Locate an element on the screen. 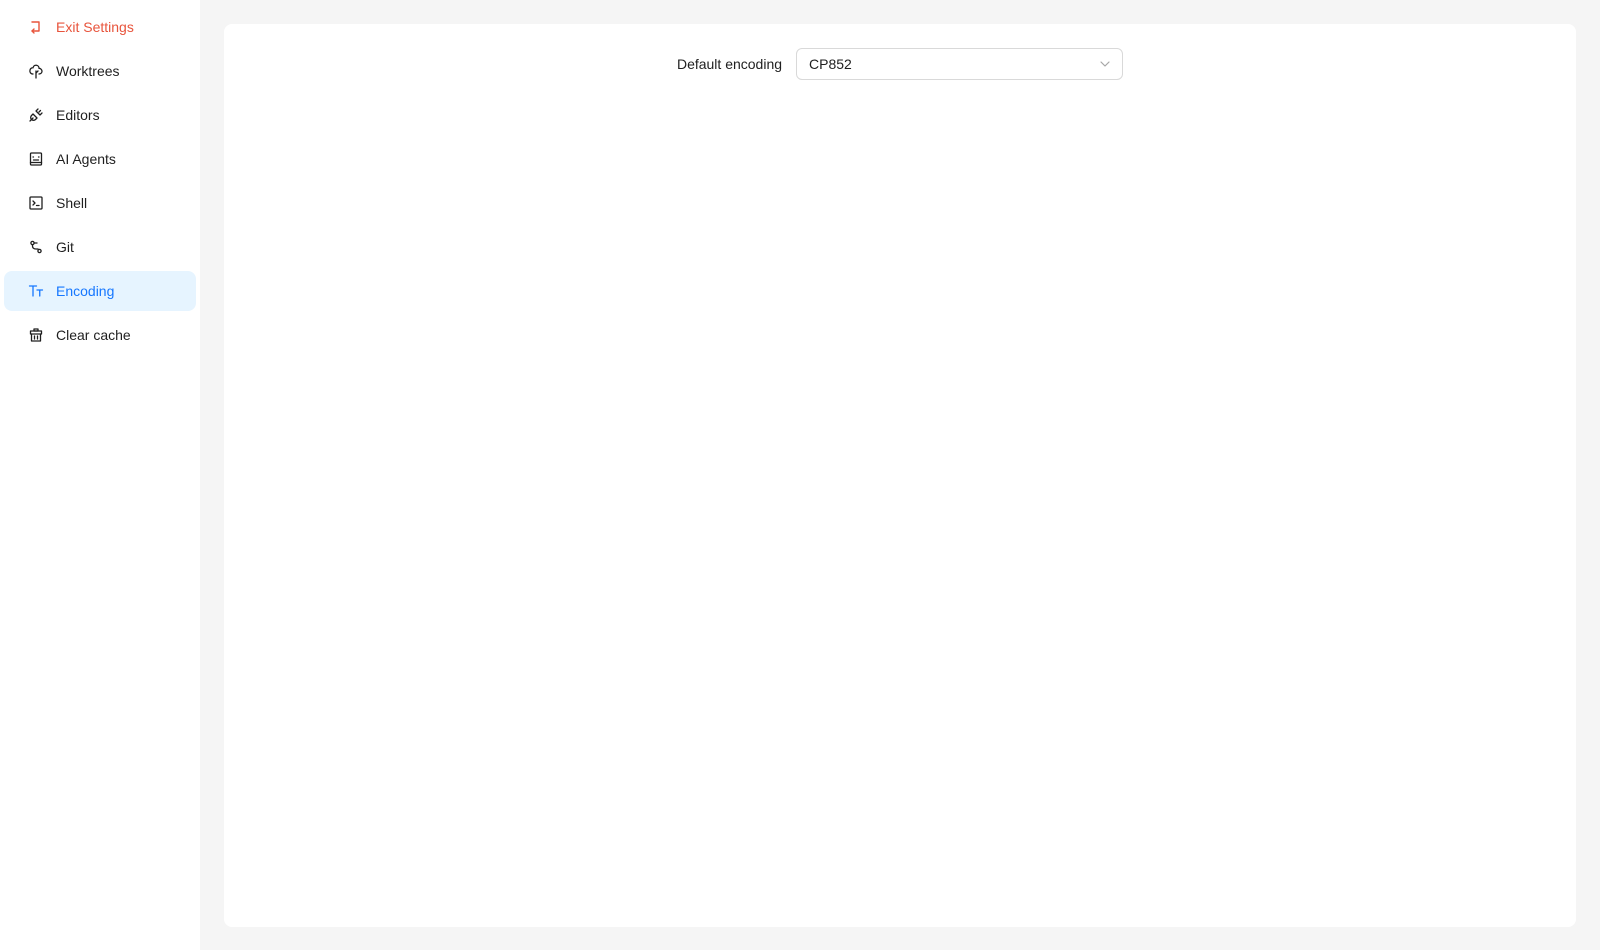 This screenshot has height=950, width=1600. sidebar-item-git: Git is located at coordinates (100, 247).